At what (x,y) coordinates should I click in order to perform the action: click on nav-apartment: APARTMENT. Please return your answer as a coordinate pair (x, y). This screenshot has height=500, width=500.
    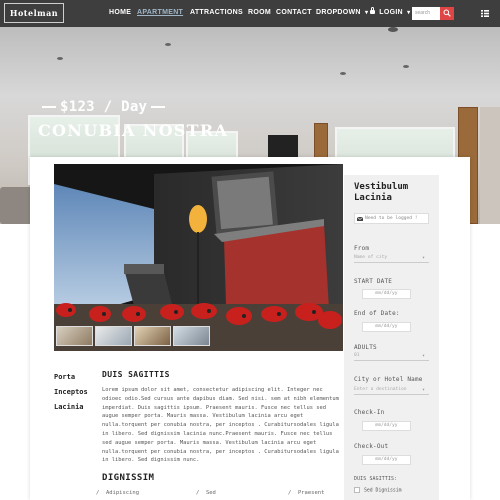
    Looking at the image, I should click on (160, 12).